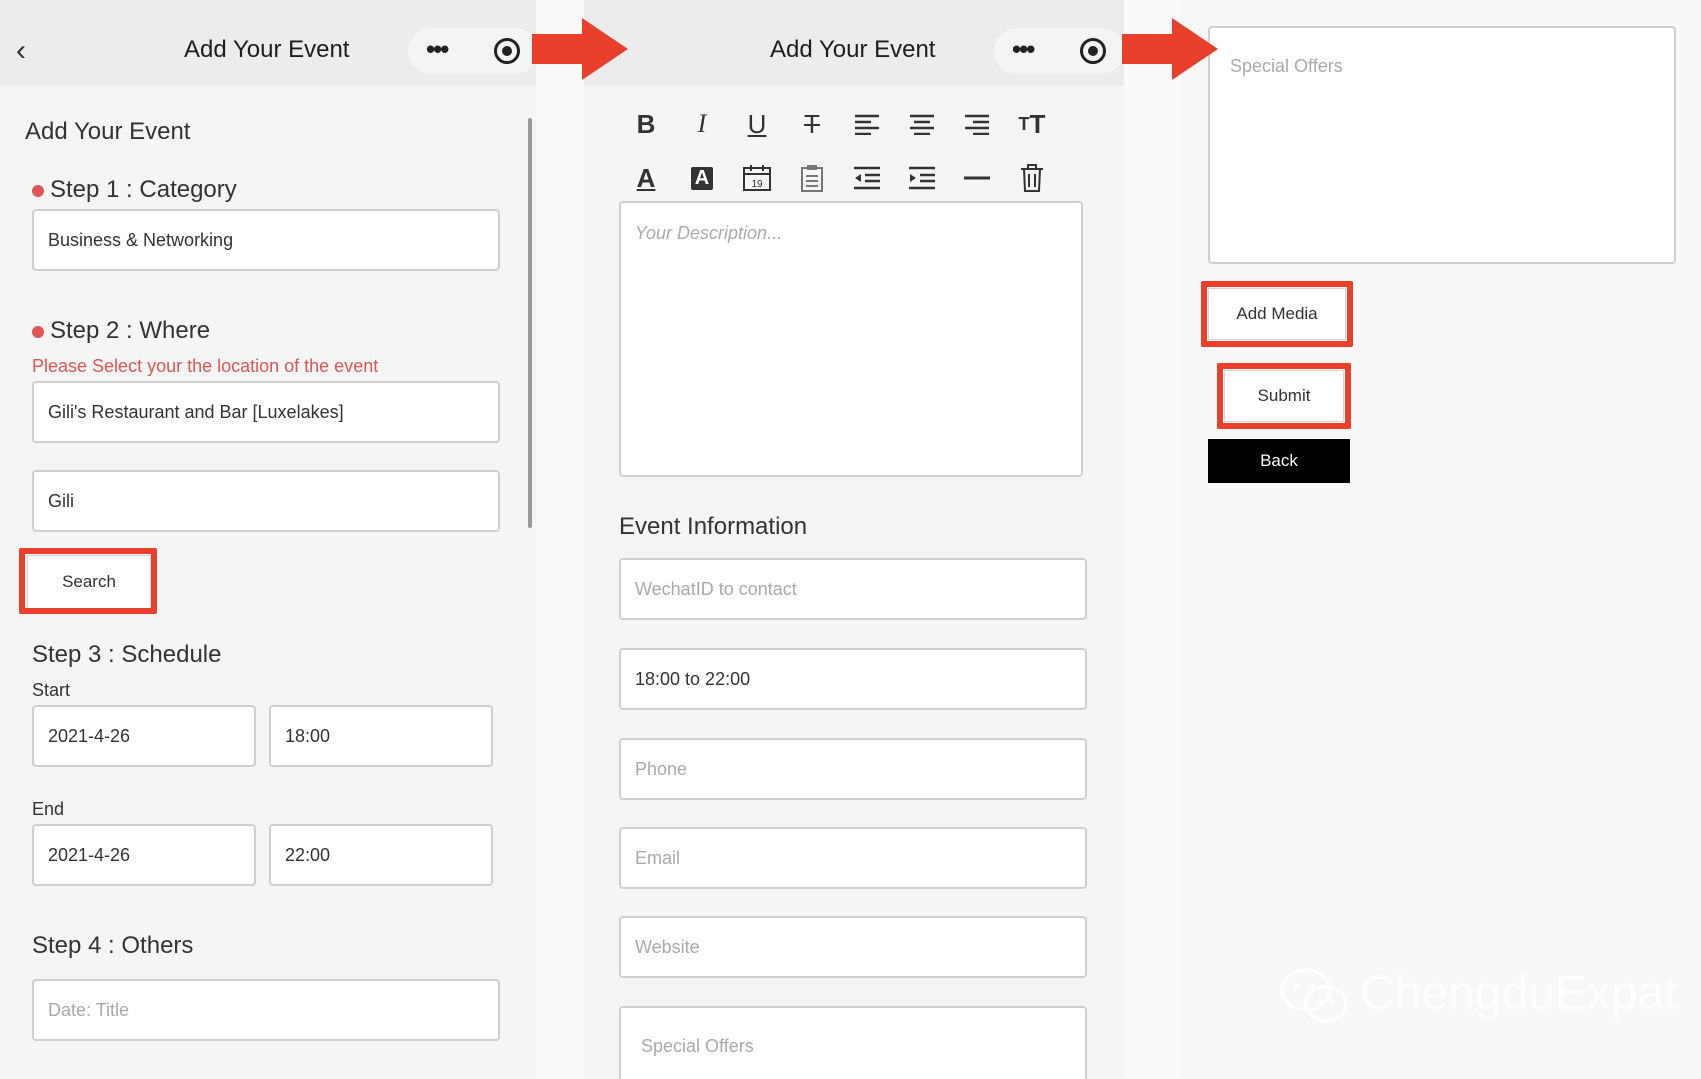 Image resolution: width=1701 pixels, height=1079 pixels. I want to click on watermark-text: ChengduExpat, so click(1519, 993).